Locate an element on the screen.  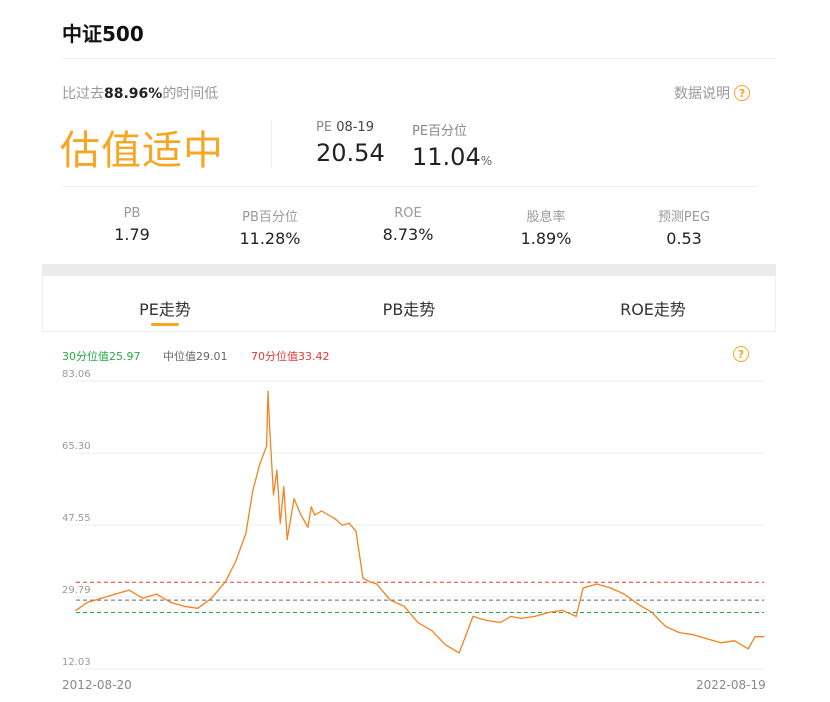
y-tick-label: 83.06 is located at coordinates (76, 374).